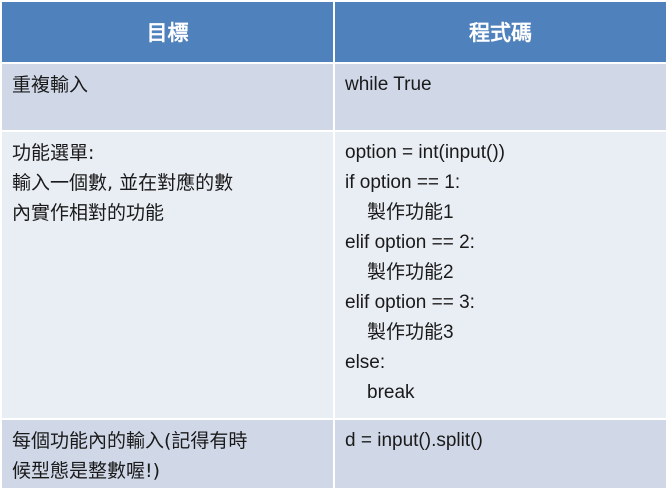 The width and height of the screenshot is (666, 490). I want to click on table-row: 重複輸入 while True, so click(333, 97).